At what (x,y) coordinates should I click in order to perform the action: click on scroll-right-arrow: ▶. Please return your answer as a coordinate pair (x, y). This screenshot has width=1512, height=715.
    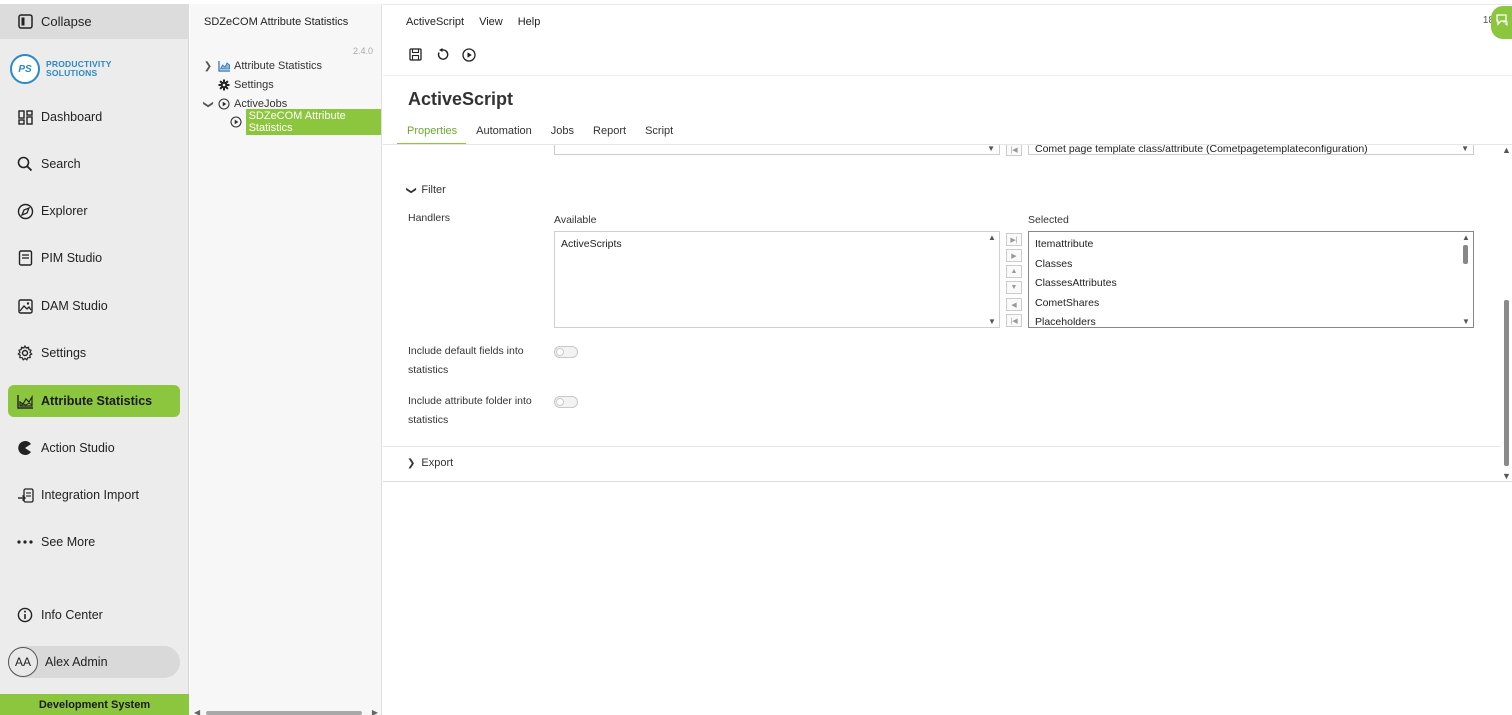
    Looking at the image, I should click on (375, 711).